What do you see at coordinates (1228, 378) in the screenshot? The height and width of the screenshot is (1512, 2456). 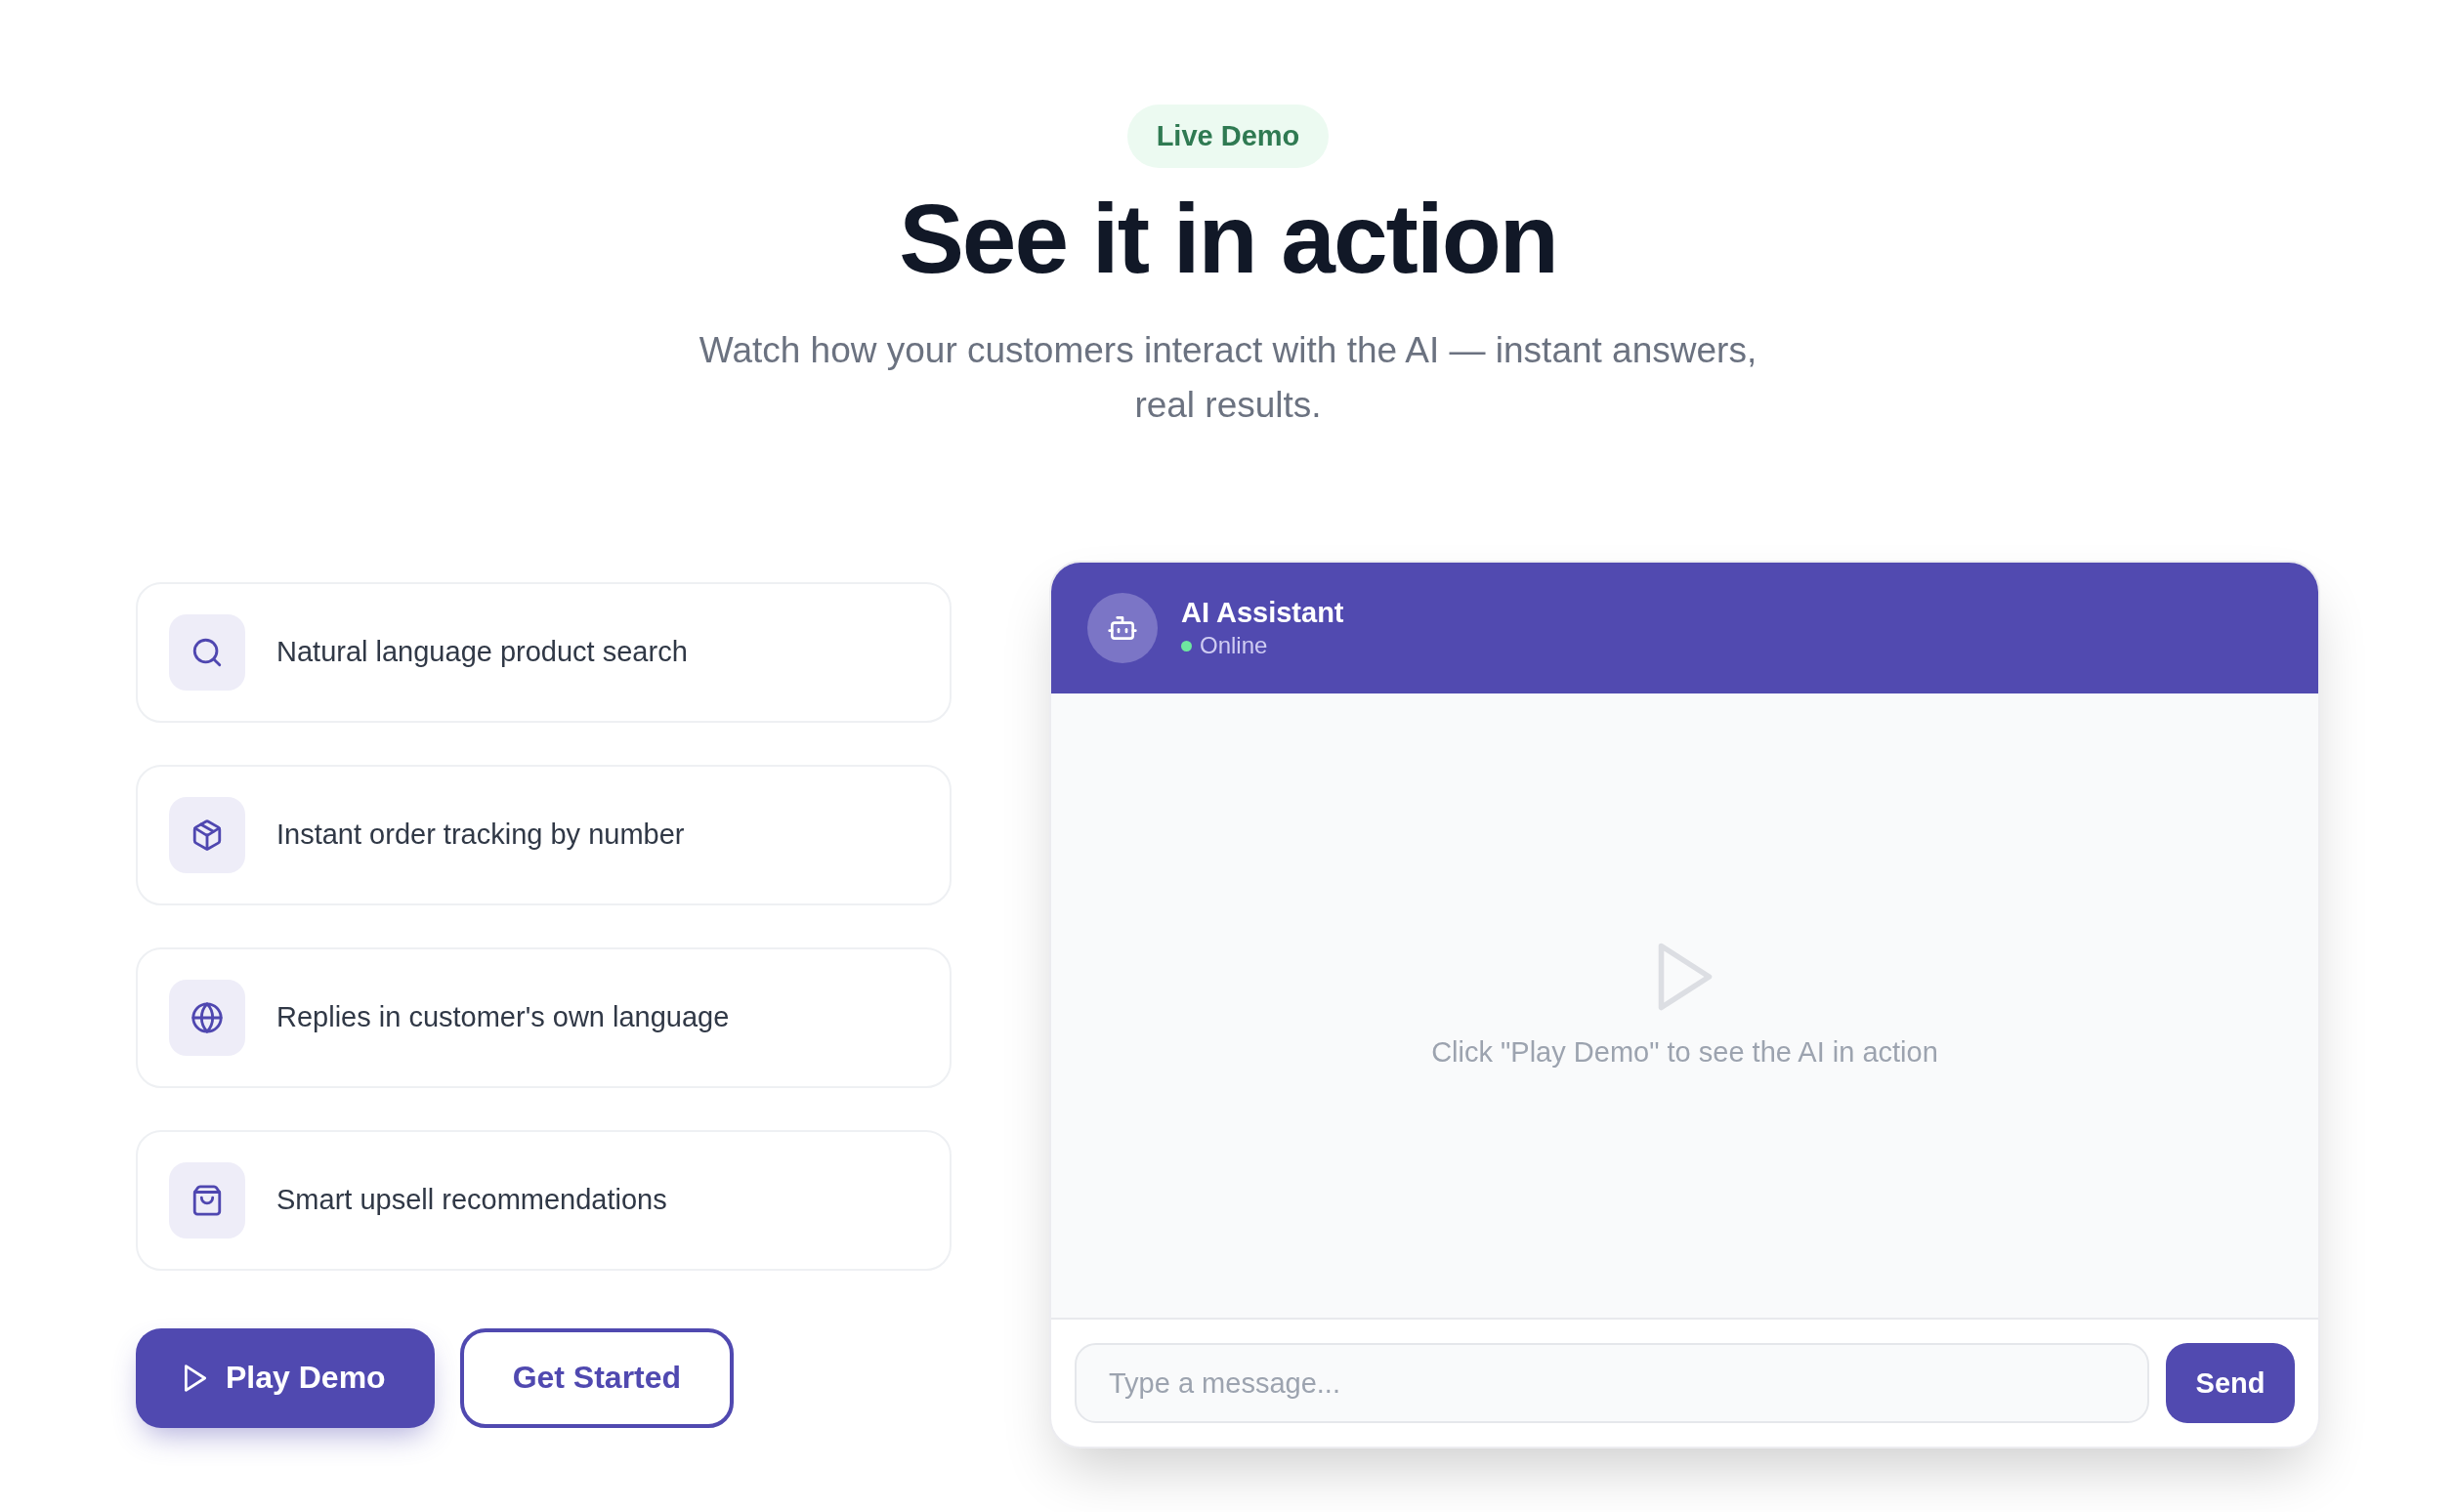 I see `section-subtitle: Watch how your customers interact with the AI — instant answers, real results.` at bounding box center [1228, 378].